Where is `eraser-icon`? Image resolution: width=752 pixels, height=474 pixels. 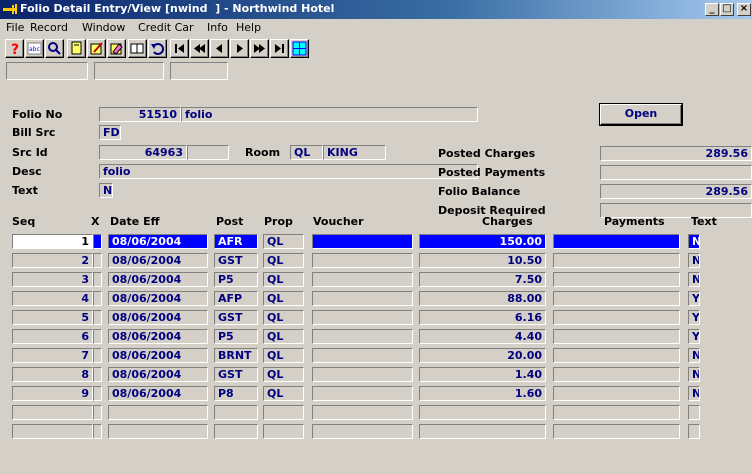
eraser-icon is located at coordinates (116, 48).